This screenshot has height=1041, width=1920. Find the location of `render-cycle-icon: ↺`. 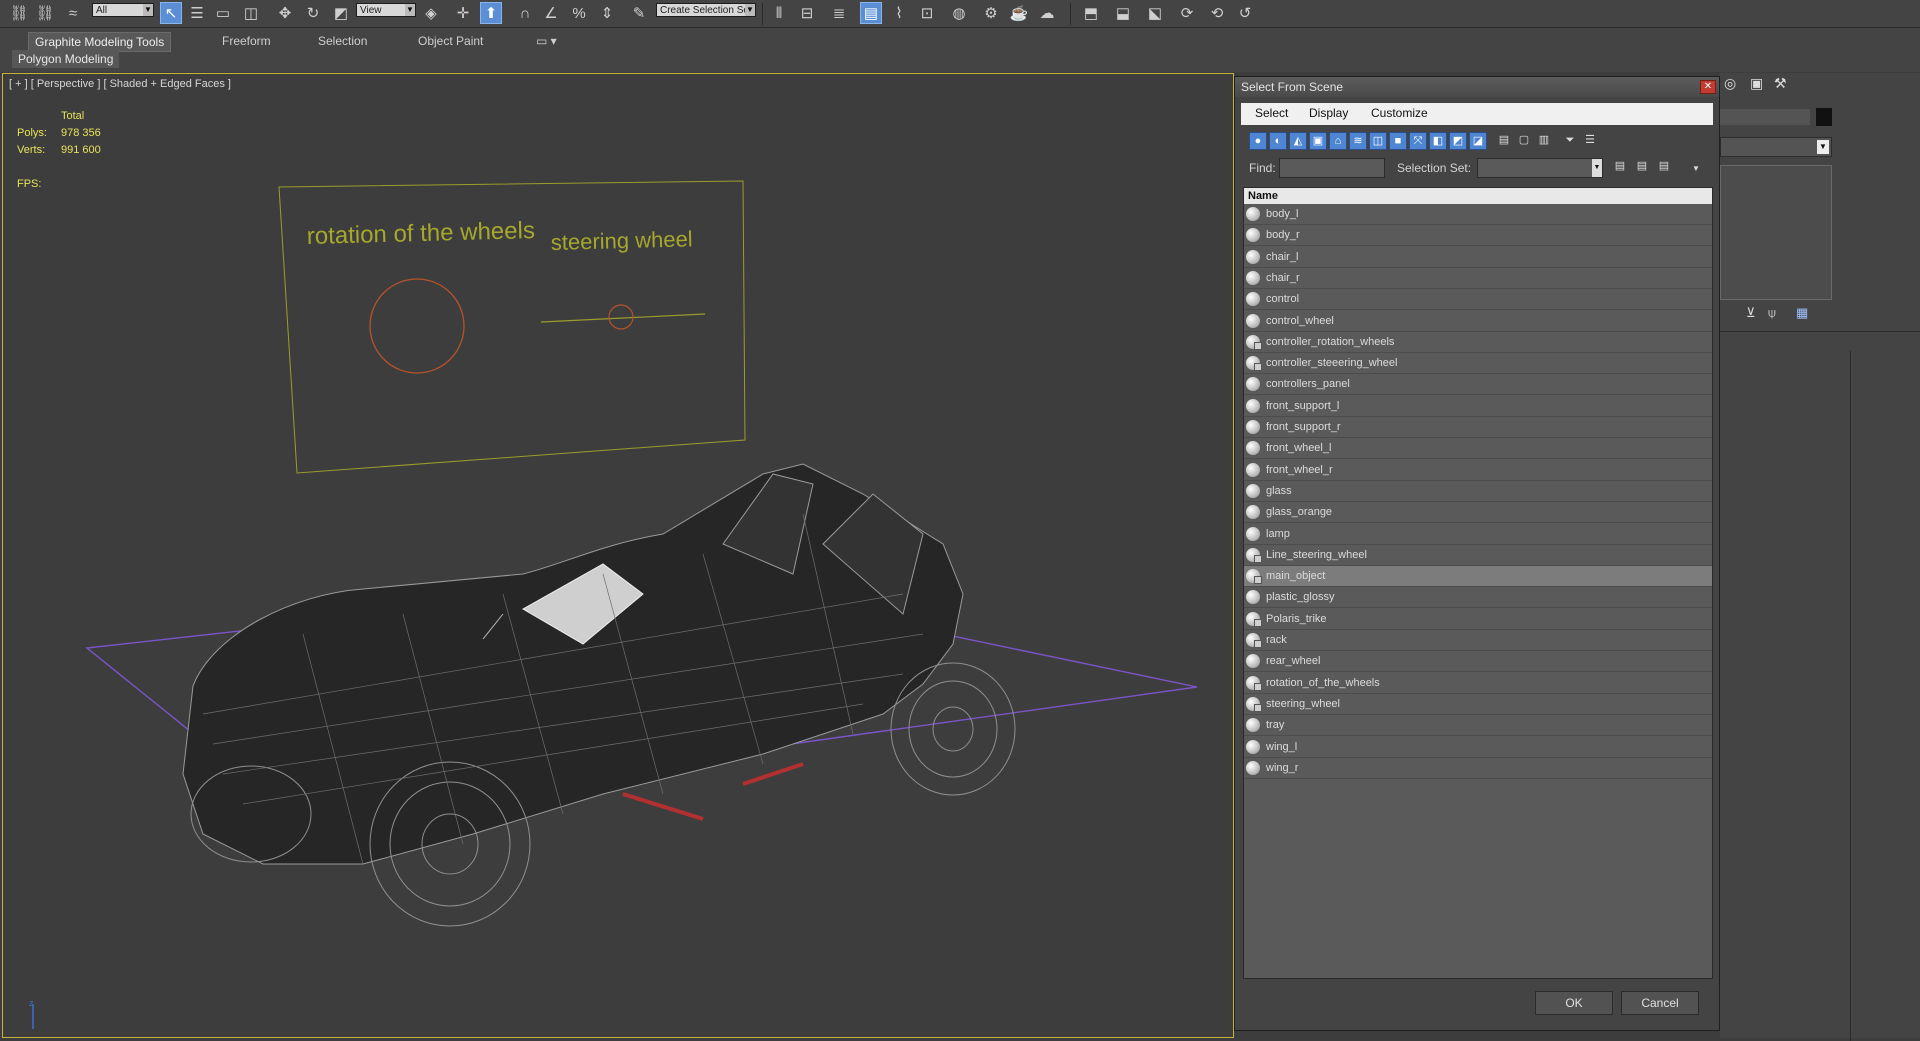

render-cycle-icon: ↺ is located at coordinates (1245, 13).